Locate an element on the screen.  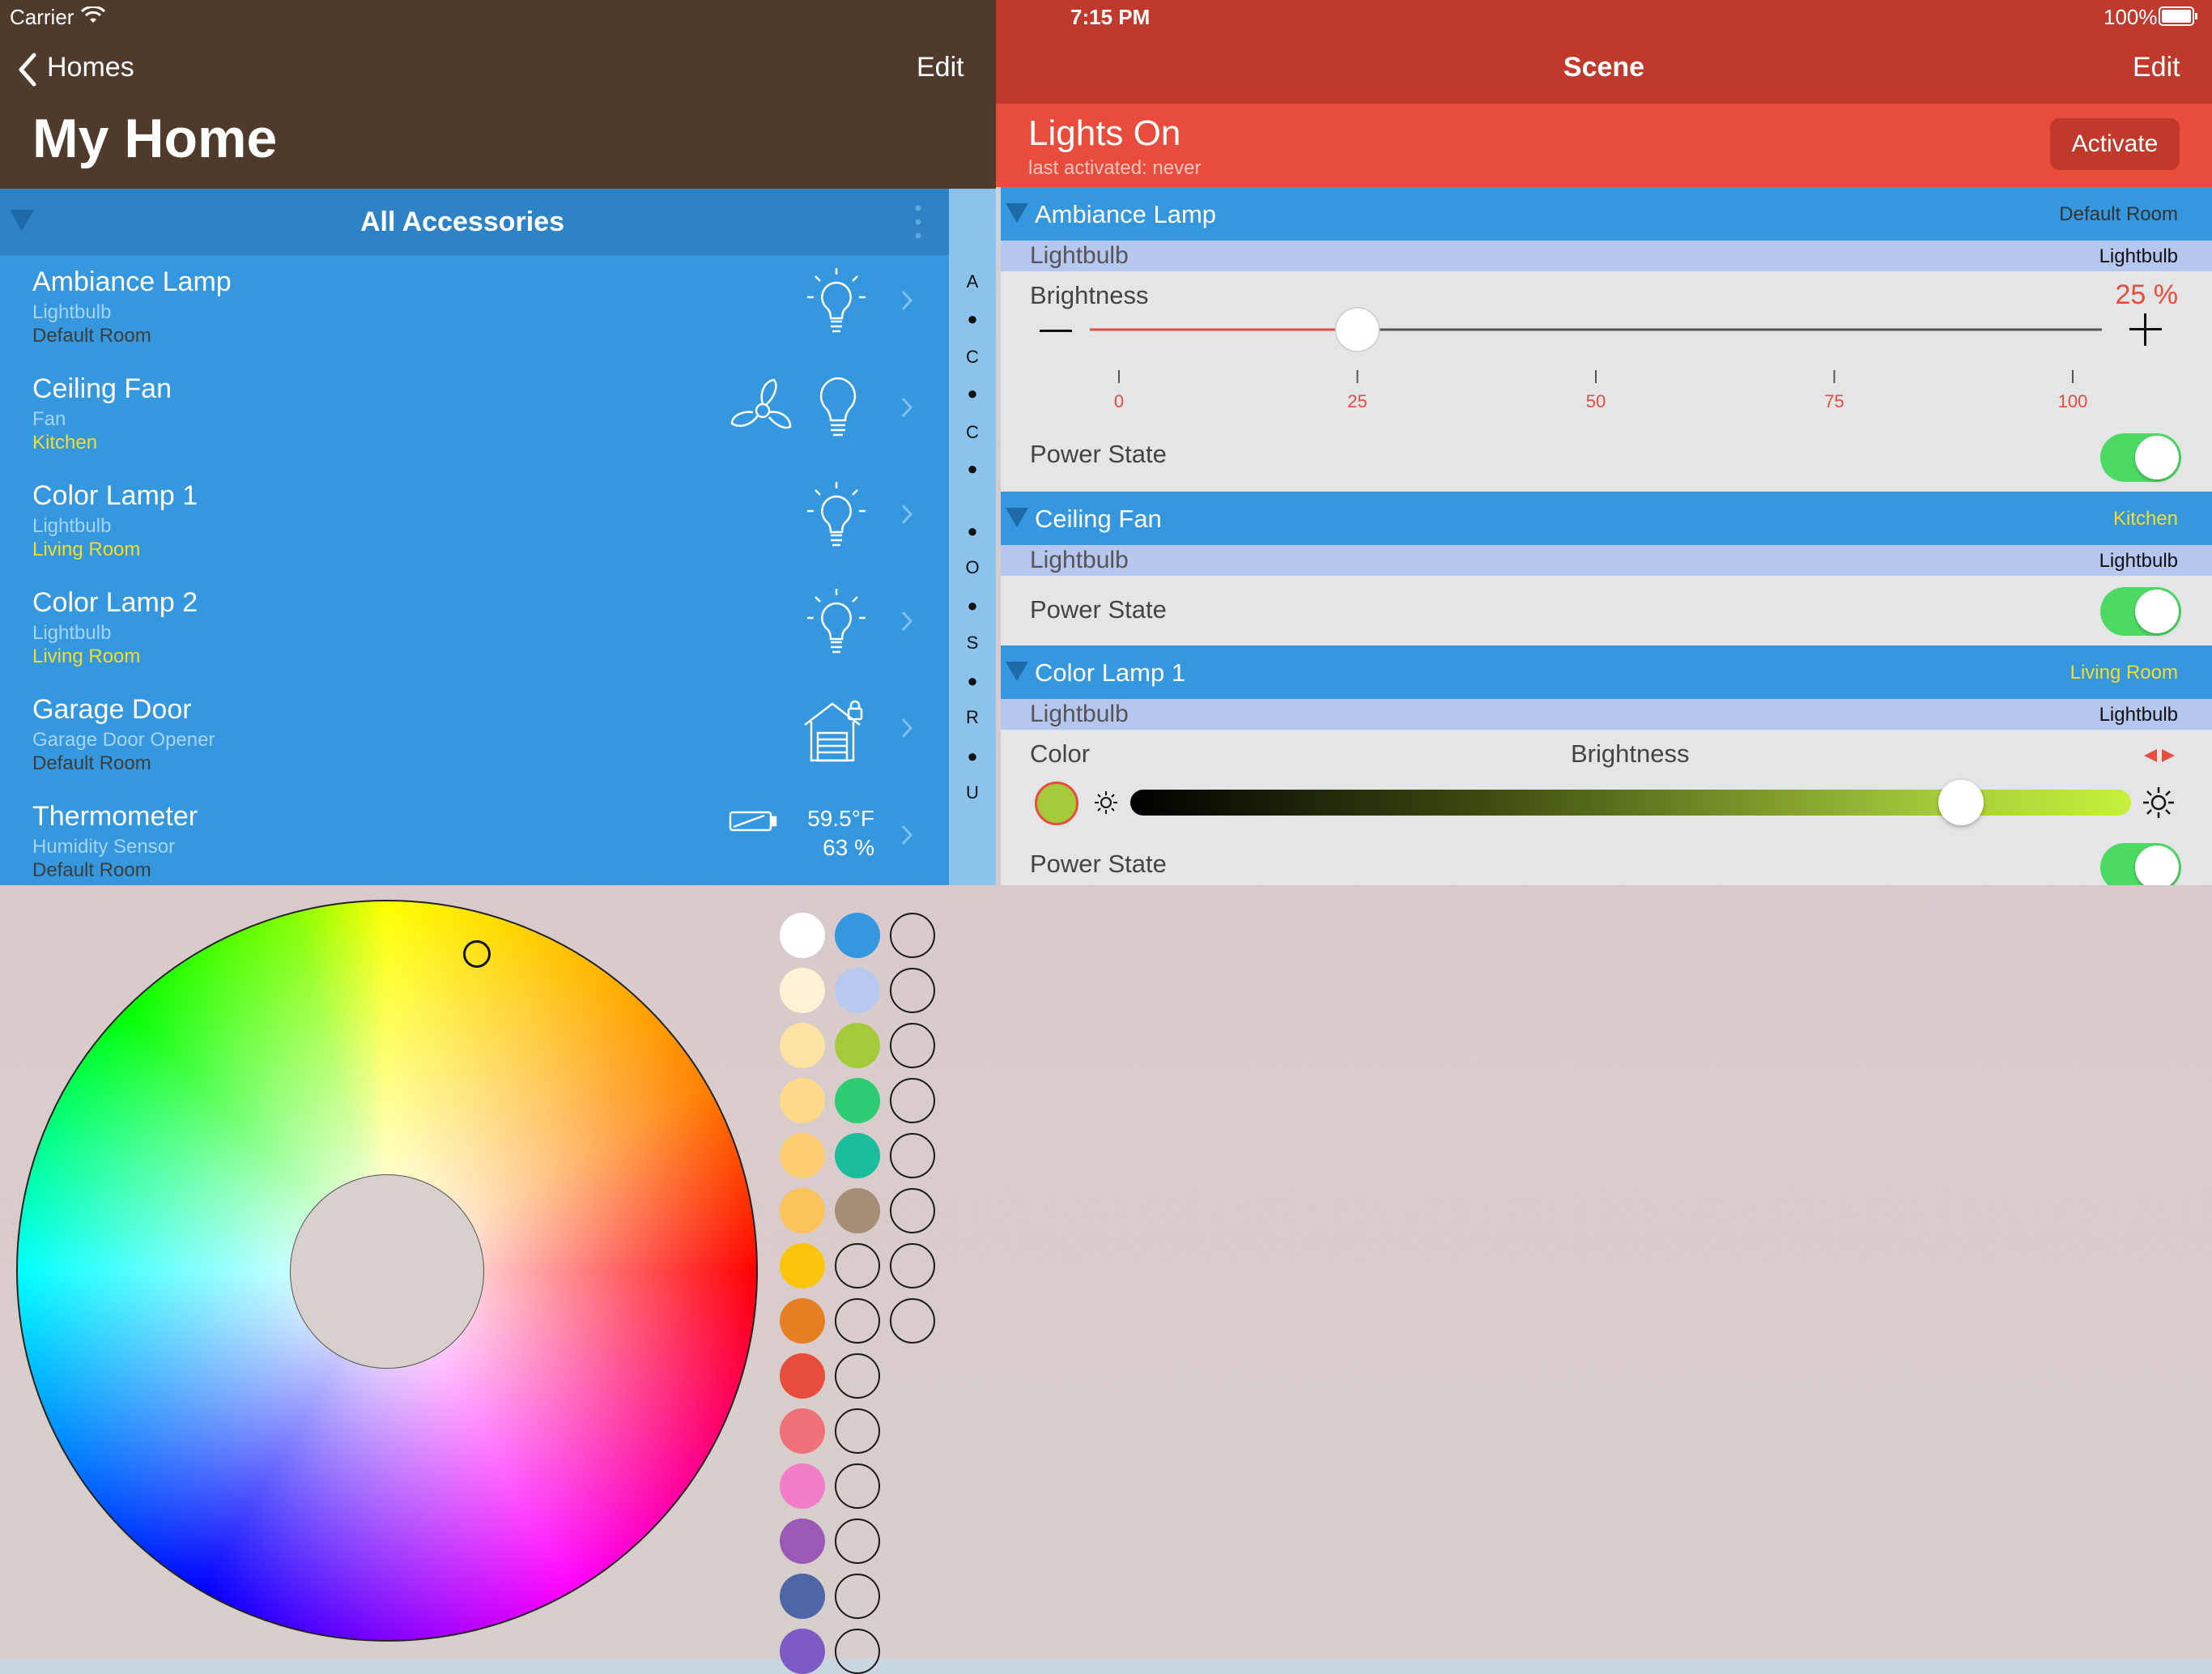
section-index-bar: A ● C ● C ● ● O ● S ● R ● U is located at coordinates (973, 537).